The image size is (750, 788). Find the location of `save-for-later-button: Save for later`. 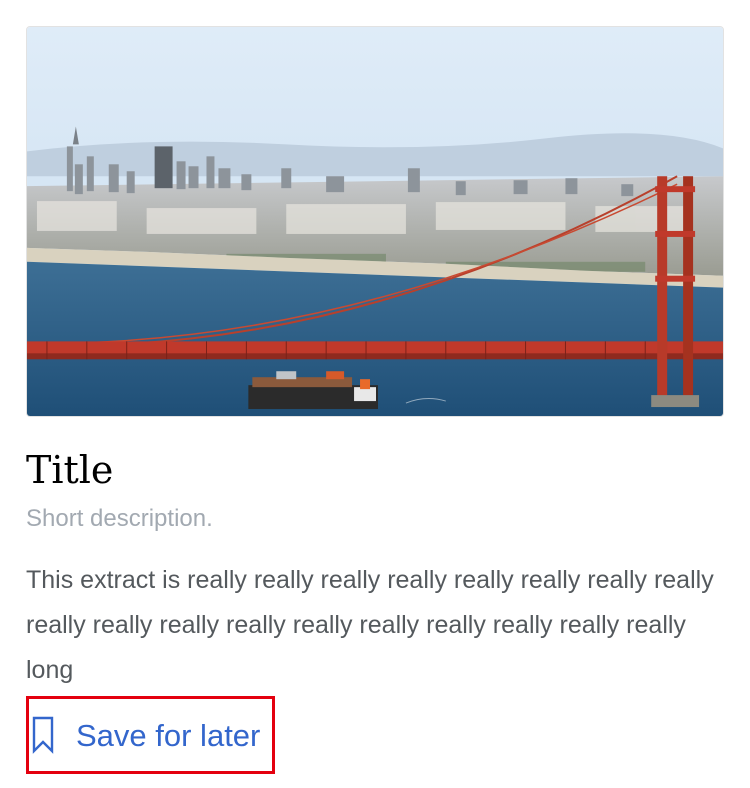

save-for-later-button: Save for later is located at coordinates (150, 735).